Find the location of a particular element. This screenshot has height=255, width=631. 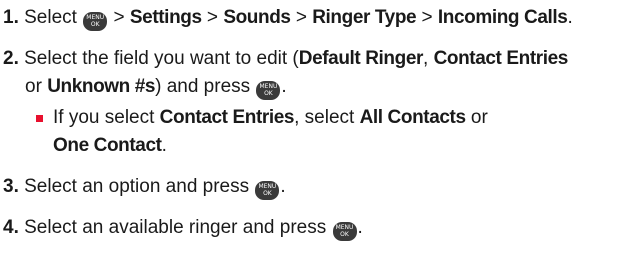

menu-path-incoming-calls: Incoming Calls is located at coordinates (502, 17).